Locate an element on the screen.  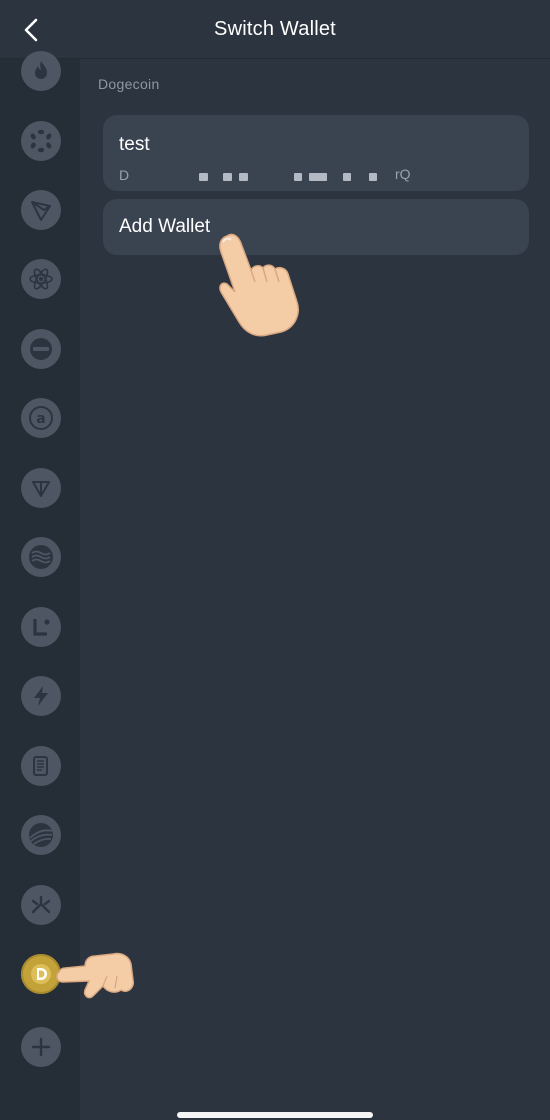
chain-lightning is located at coordinates (41, 696).